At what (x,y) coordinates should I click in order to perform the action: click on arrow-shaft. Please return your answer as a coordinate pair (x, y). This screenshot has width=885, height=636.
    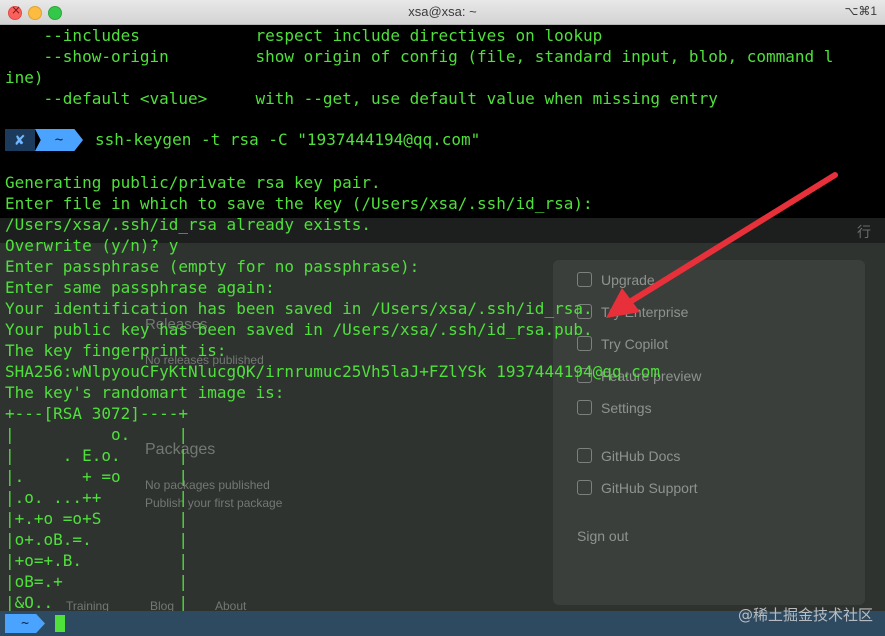
    Looking at the image, I should click on (731, 239).